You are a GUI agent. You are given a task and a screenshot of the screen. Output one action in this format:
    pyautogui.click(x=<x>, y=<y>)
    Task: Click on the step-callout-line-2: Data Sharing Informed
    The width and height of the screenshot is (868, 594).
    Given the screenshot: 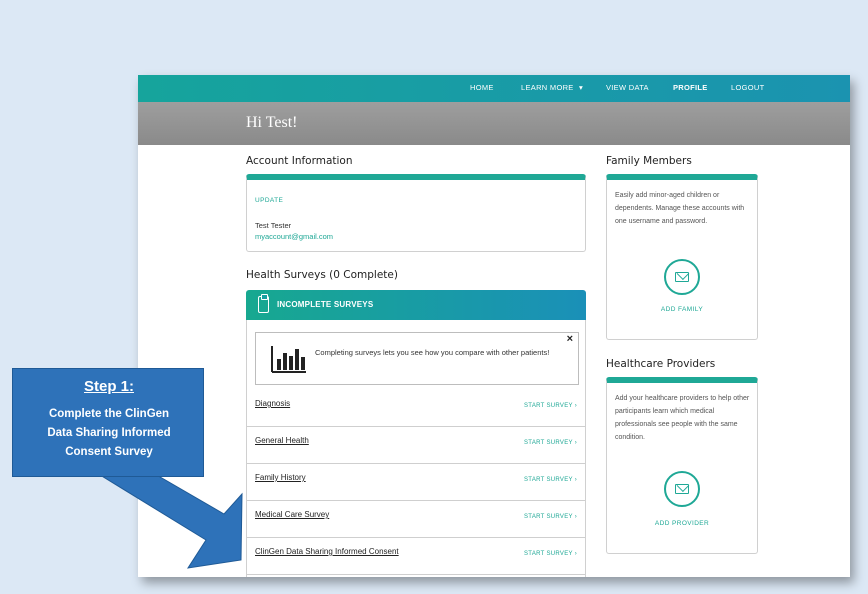 What is the action you would take?
    pyautogui.click(x=109, y=433)
    